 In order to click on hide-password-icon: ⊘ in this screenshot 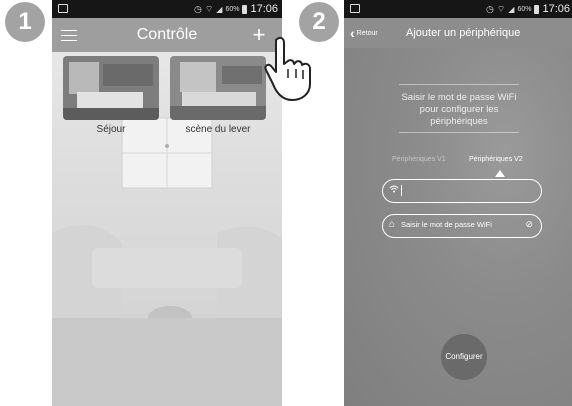, I will do `click(529, 224)`.